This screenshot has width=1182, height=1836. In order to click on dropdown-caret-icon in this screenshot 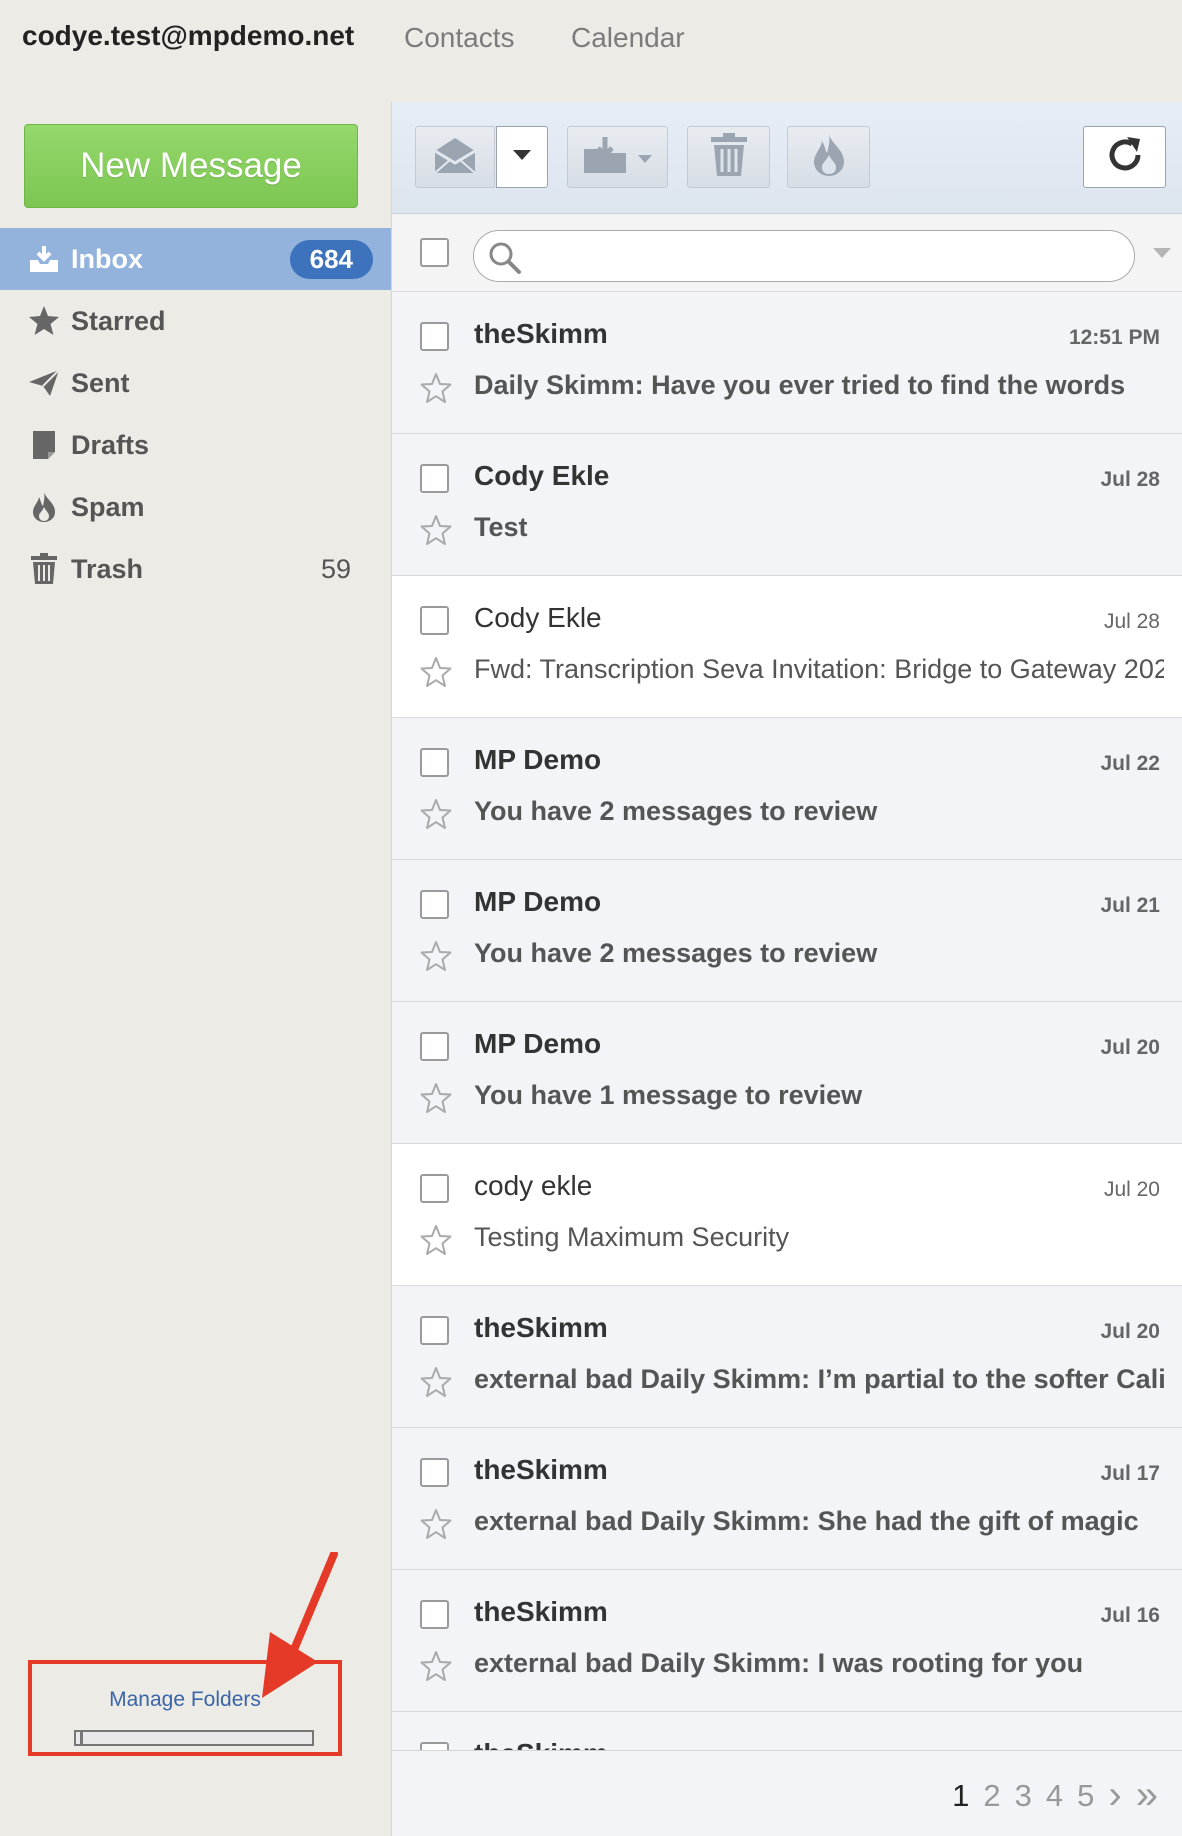, I will do `click(522, 157)`.